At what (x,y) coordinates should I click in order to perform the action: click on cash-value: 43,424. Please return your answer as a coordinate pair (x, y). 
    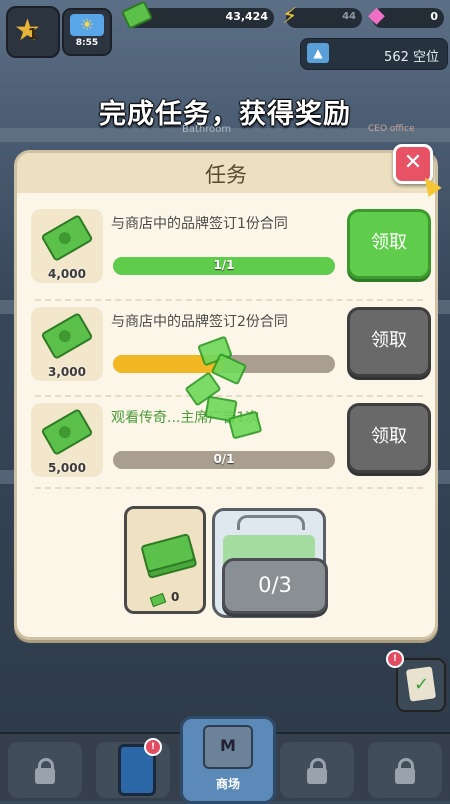
    Looking at the image, I should click on (246, 16).